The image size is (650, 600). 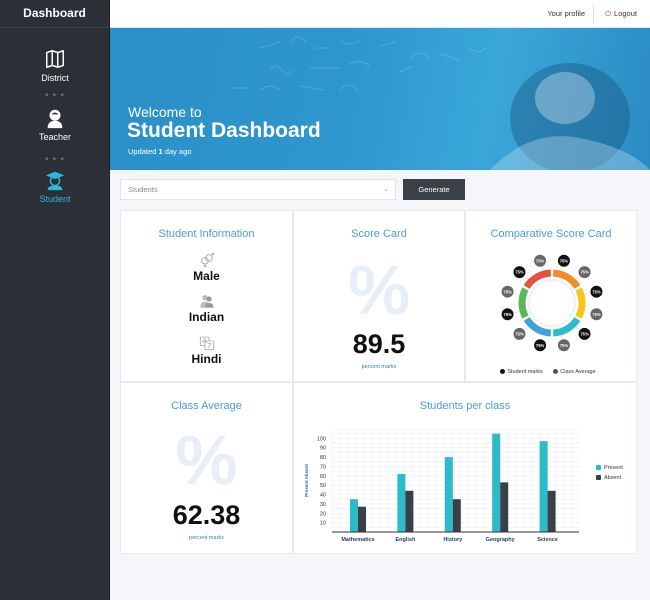 What do you see at coordinates (321, 439) in the screenshot?
I see `y-tick-label: 100` at bounding box center [321, 439].